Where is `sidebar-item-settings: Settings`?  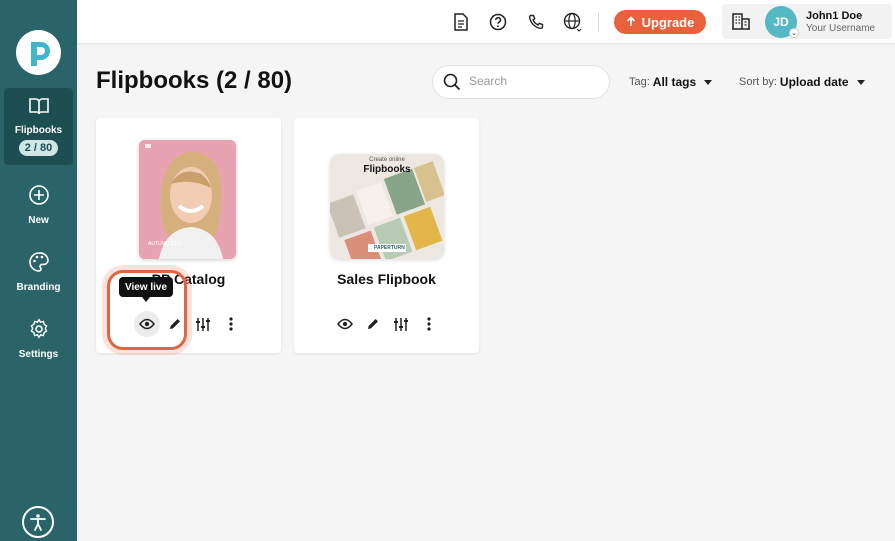
sidebar-item-settings: Settings is located at coordinates (38, 339).